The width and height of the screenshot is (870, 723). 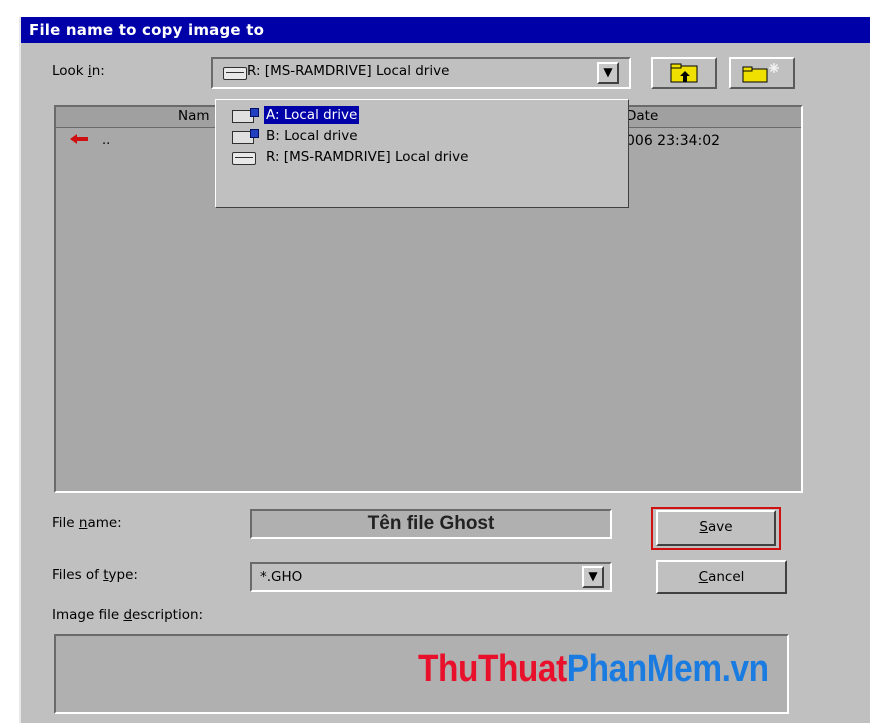 I want to click on look-in-combobox: R: [MS-RAMDRIVE] Local drive ▼, so click(x=421, y=73).